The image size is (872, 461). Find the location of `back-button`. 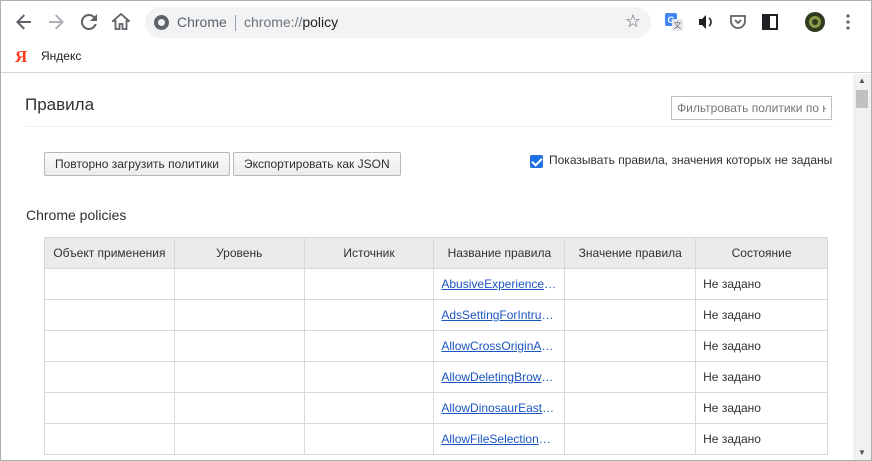

back-button is located at coordinates (24, 22).